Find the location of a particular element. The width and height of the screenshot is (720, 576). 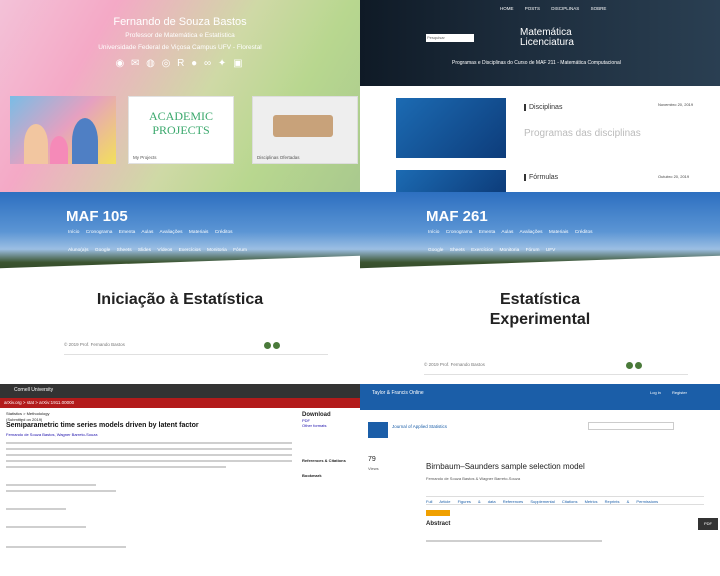

tab-citations: Citations is located at coordinates (570, 501).